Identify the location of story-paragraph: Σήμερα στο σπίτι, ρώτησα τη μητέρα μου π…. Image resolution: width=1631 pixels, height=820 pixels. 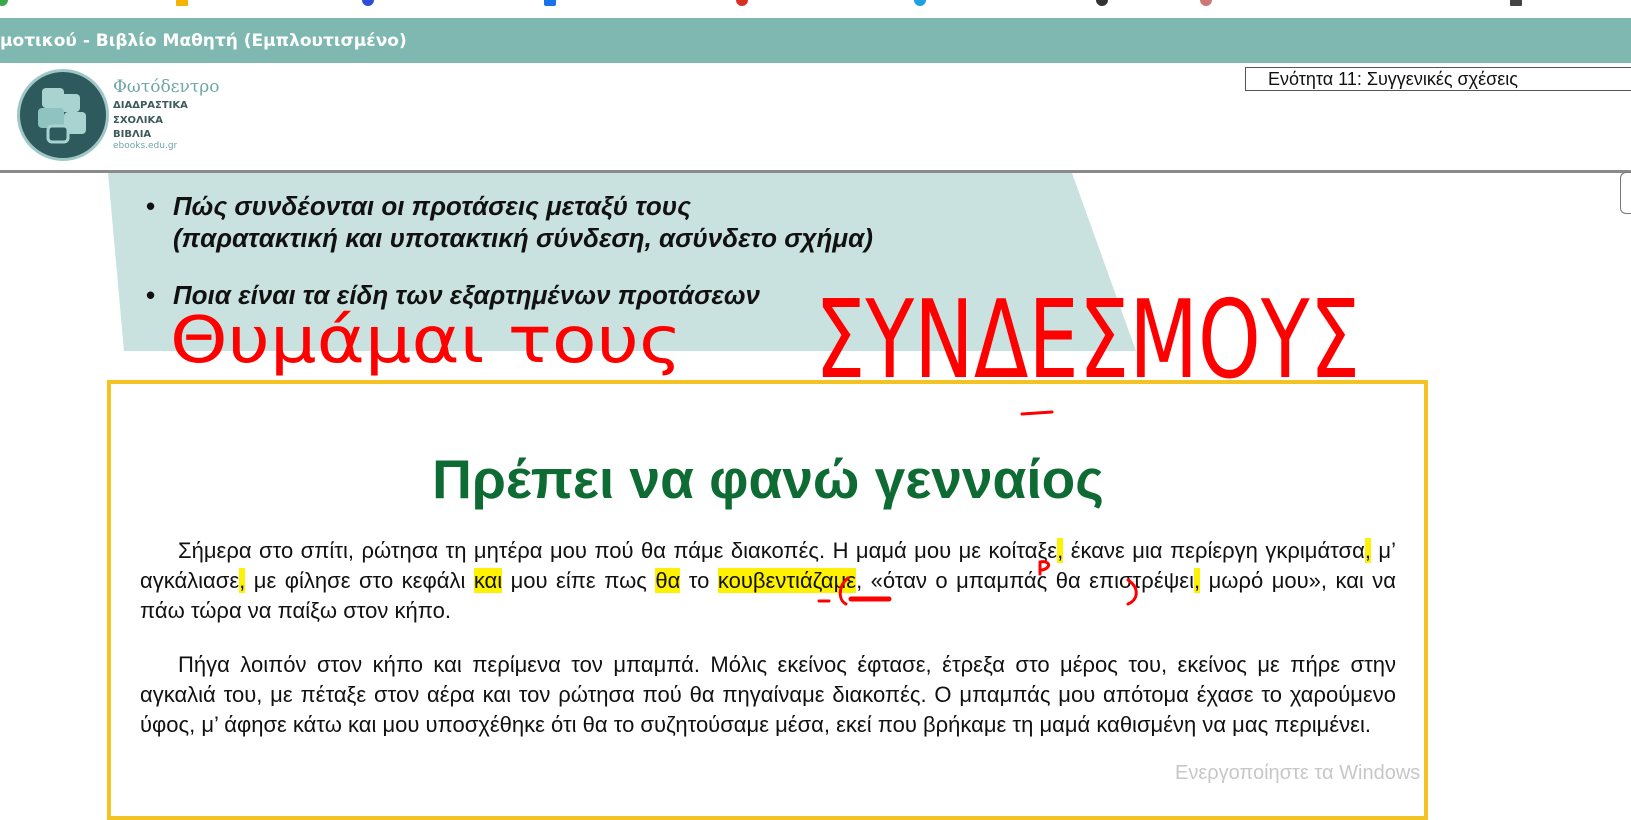
(768, 580).